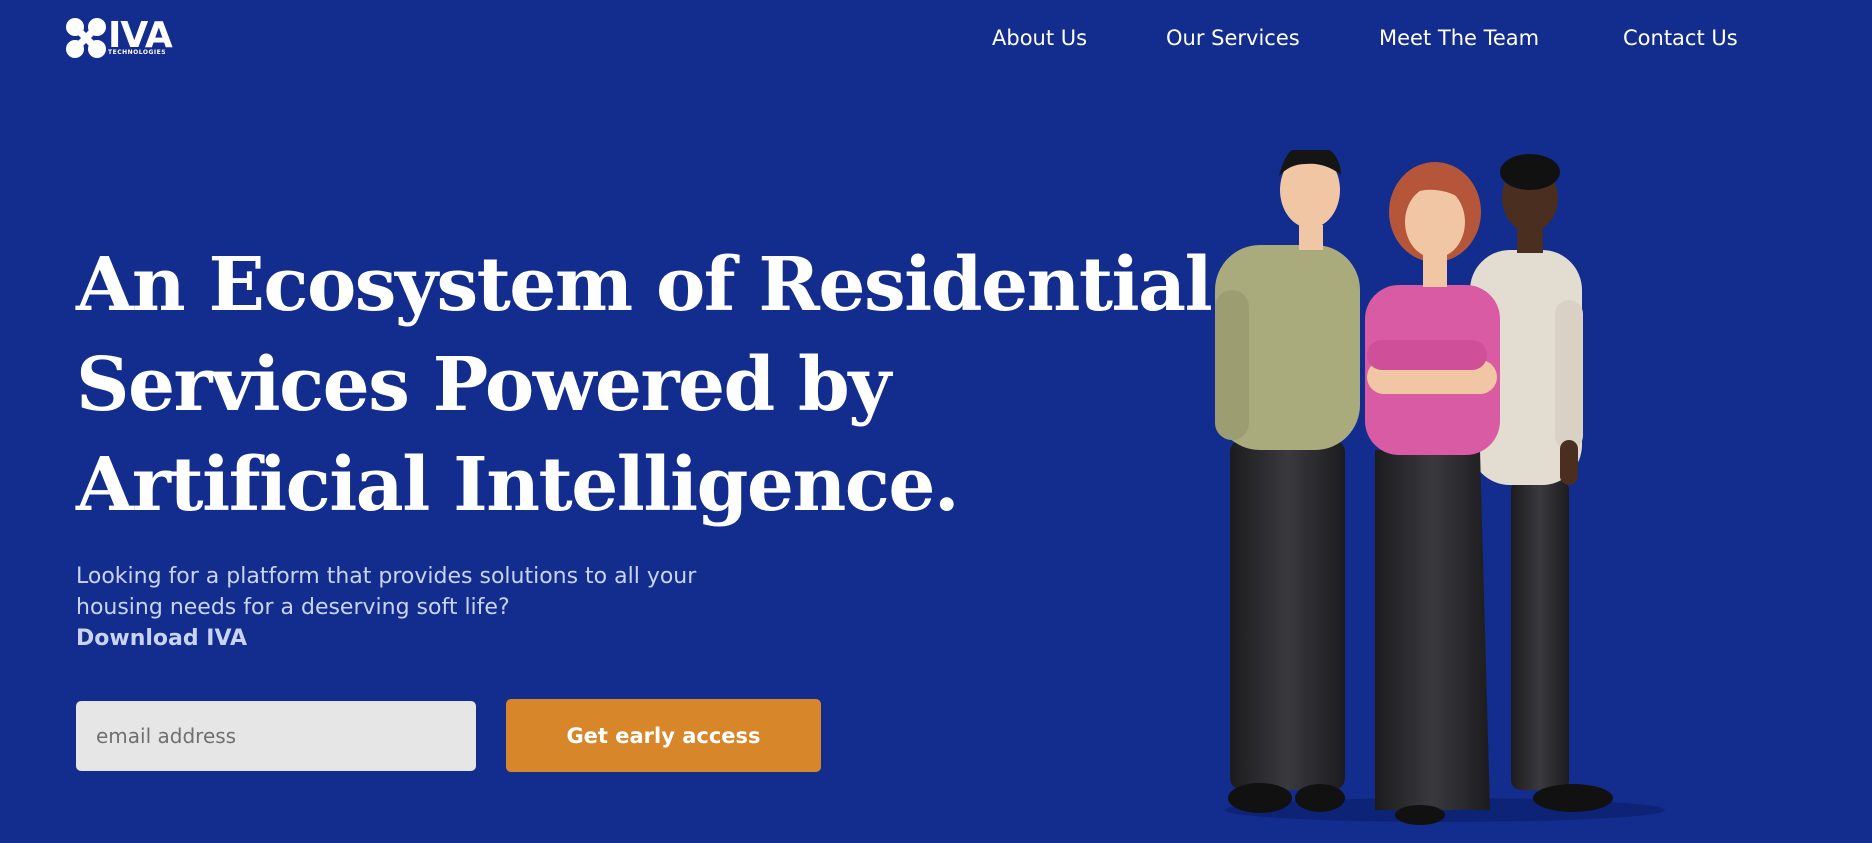  Describe the element at coordinates (1541, 483) in the screenshot. I see `person-right` at that location.